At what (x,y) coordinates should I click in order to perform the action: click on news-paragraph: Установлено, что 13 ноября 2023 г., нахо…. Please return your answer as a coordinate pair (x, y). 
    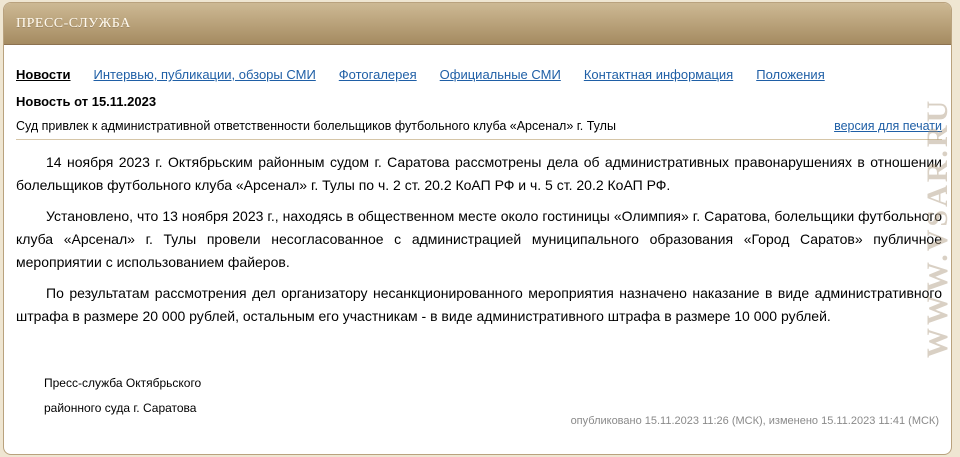
    Looking at the image, I should click on (479, 239).